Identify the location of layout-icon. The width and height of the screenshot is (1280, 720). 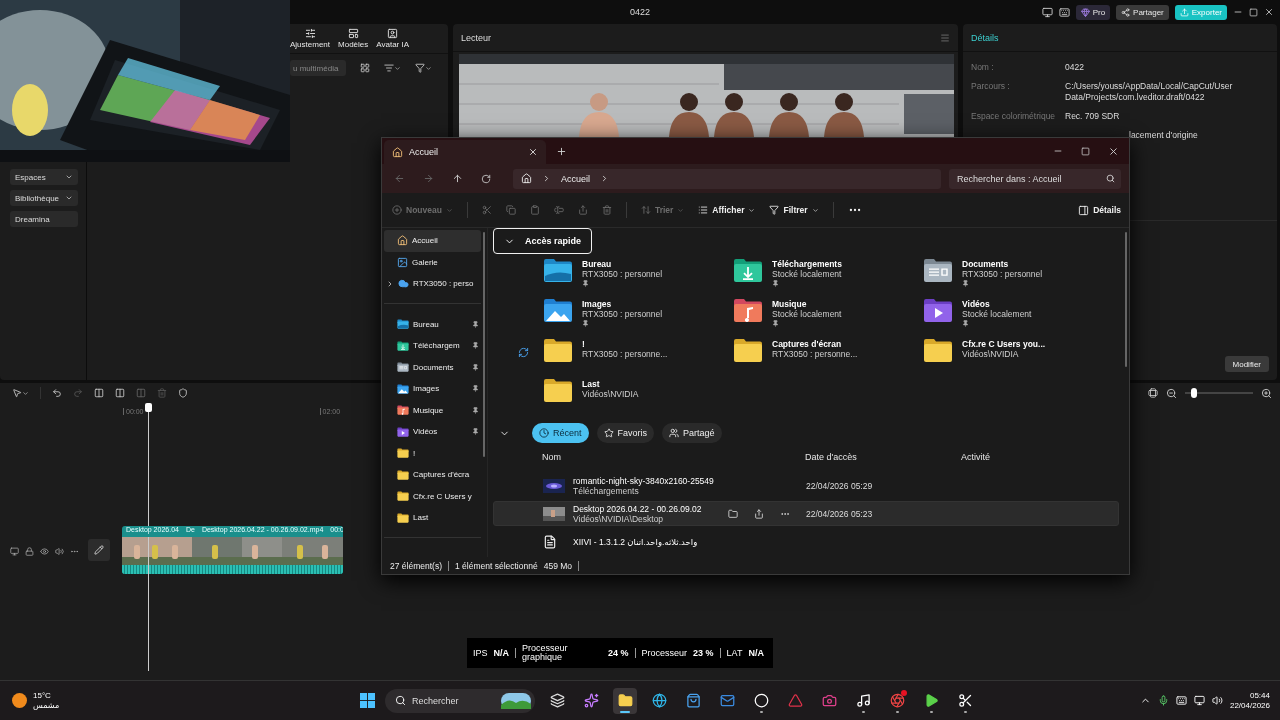
(1047, 12).